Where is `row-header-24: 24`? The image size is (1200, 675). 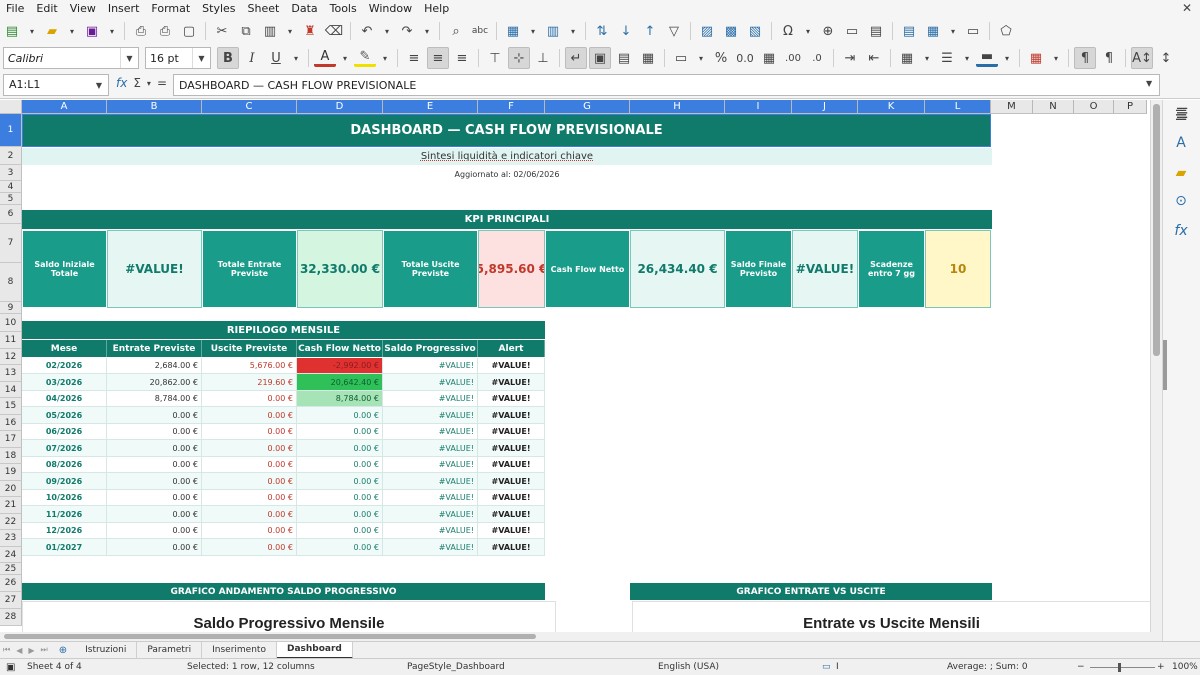
row-header-24: 24 is located at coordinates (11, 555).